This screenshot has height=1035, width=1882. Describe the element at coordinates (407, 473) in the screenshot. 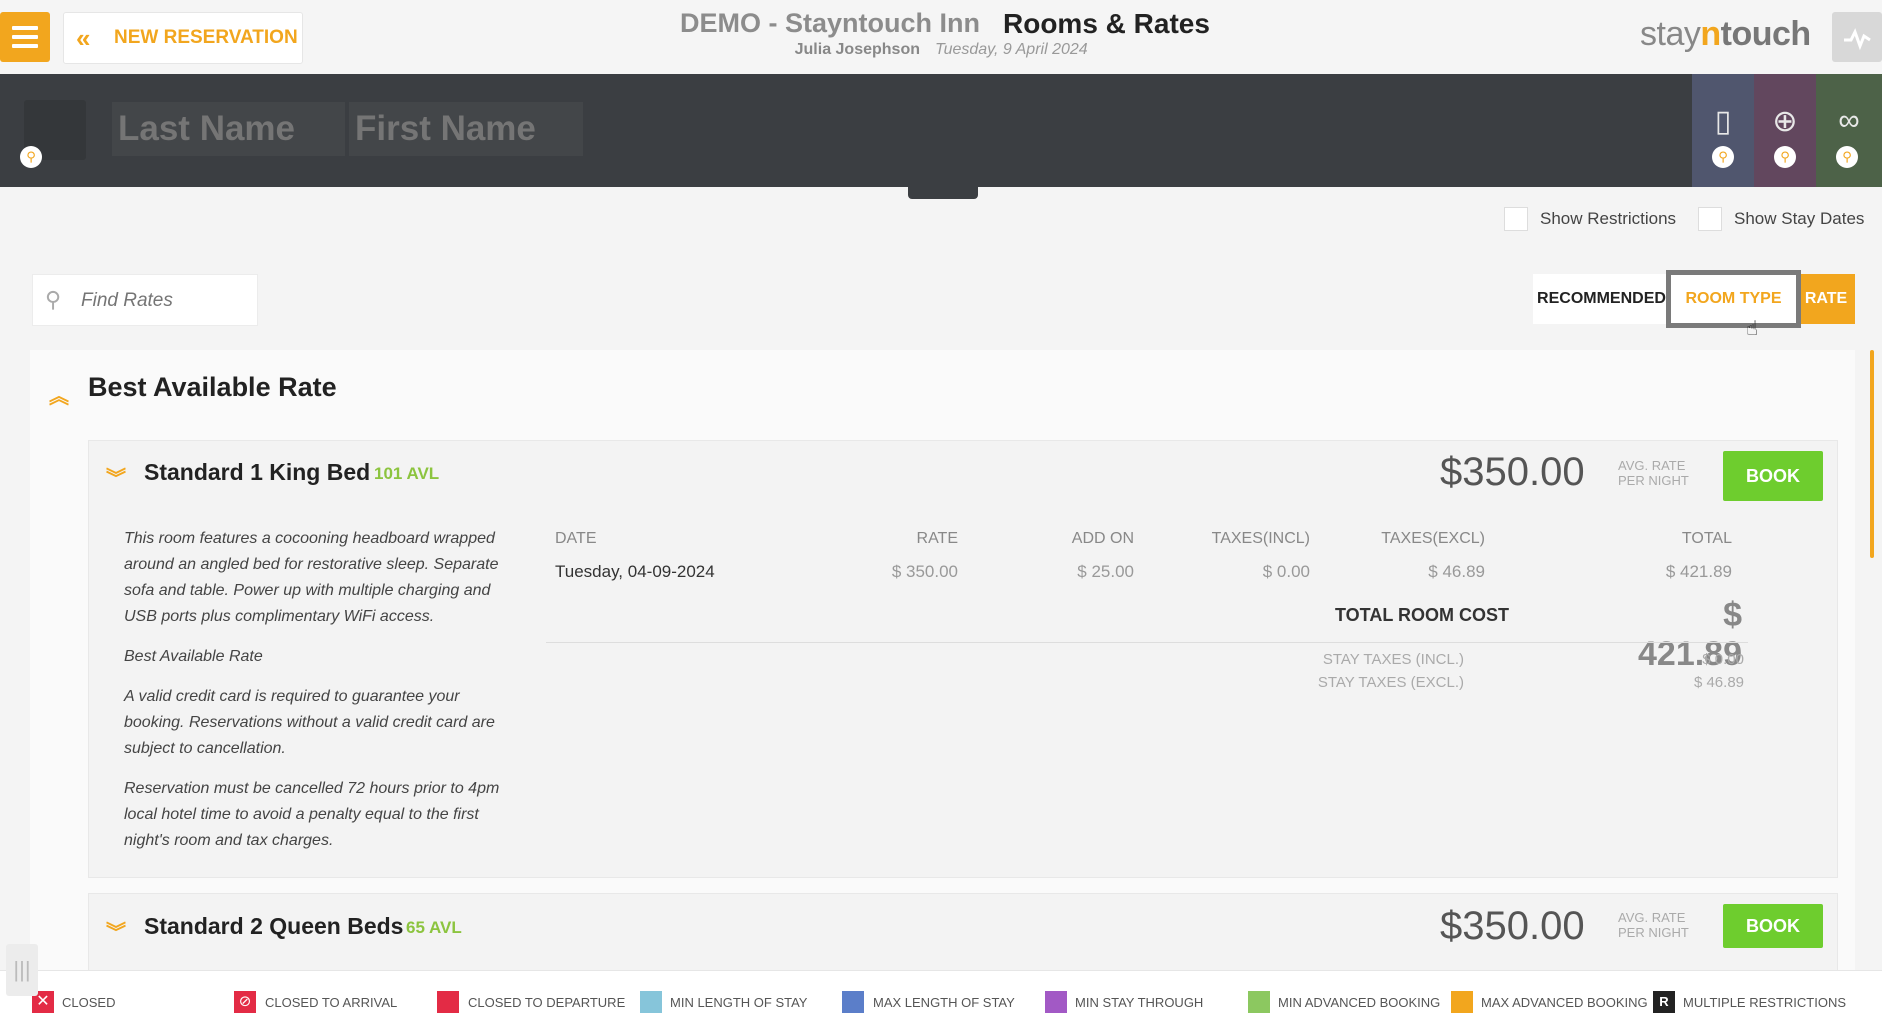

I see `room-availability: 101 AVL` at that location.